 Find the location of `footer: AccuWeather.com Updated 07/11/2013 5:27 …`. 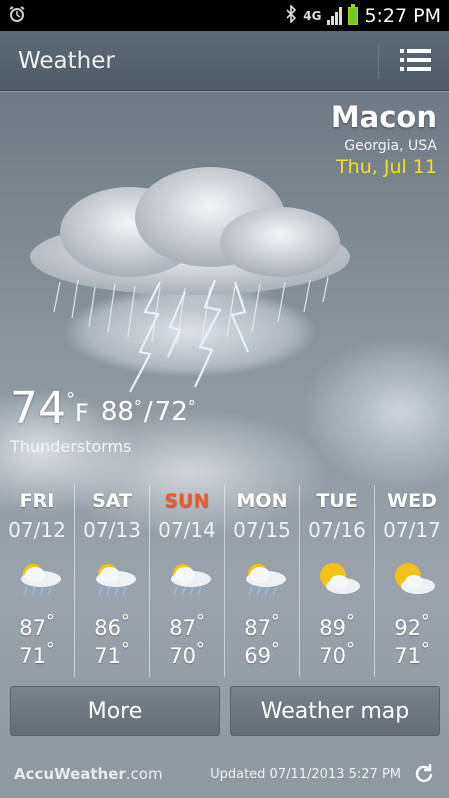

footer: AccuWeather.com Updated 07/11/2013 5:27 … is located at coordinates (224, 774).